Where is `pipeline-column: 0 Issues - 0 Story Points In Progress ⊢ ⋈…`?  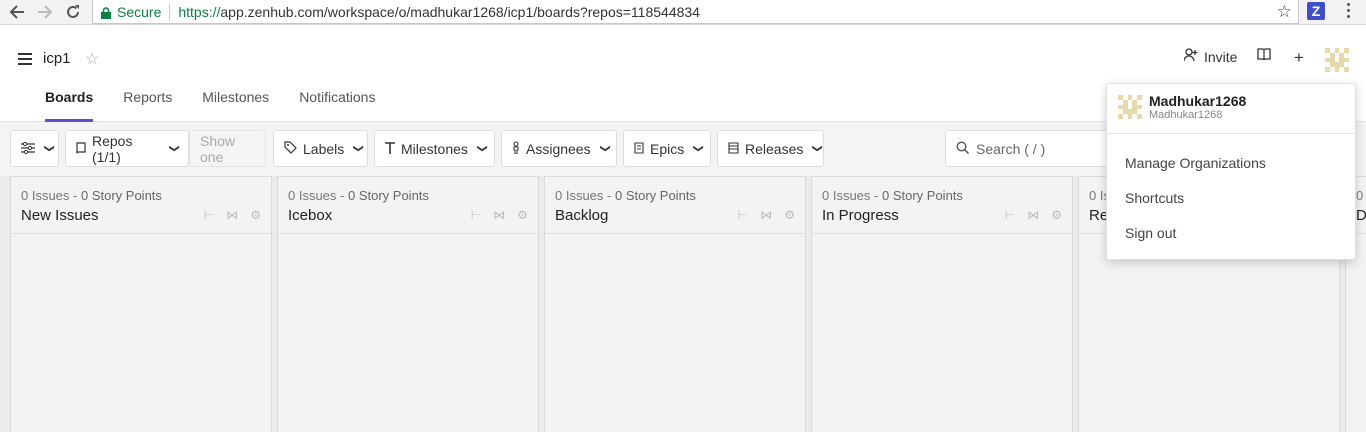
pipeline-column: 0 Issues - 0 Story Points In Progress ⊢ ⋈… is located at coordinates (942, 304).